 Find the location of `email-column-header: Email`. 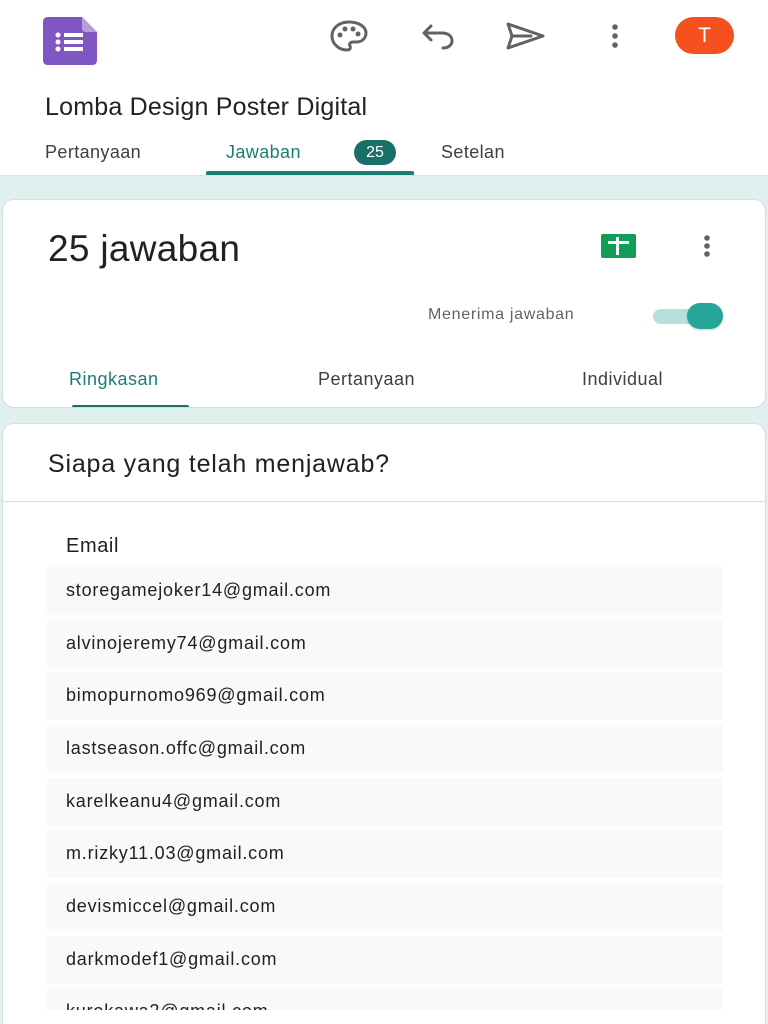

email-column-header: Email is located at coordinates (93, 546).